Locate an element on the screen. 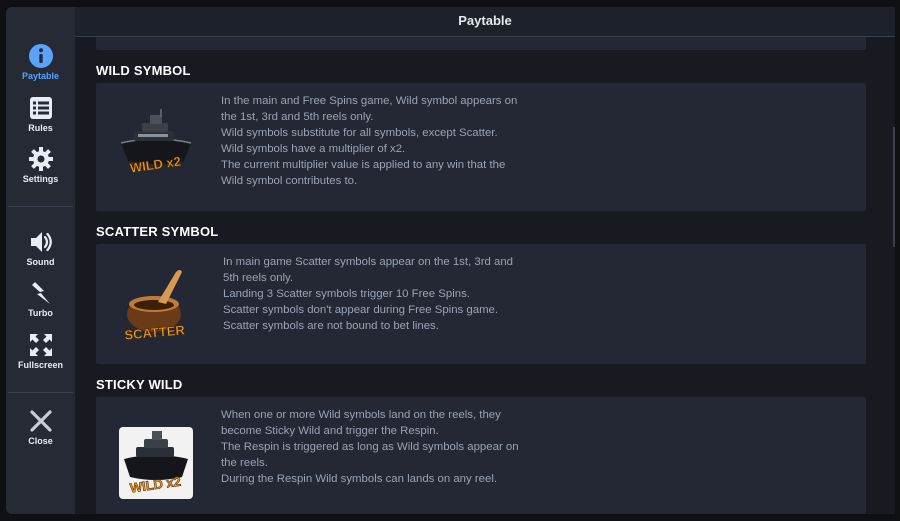  wild-boat-symbol: WILD x2 is located at coordinates (156, 142).